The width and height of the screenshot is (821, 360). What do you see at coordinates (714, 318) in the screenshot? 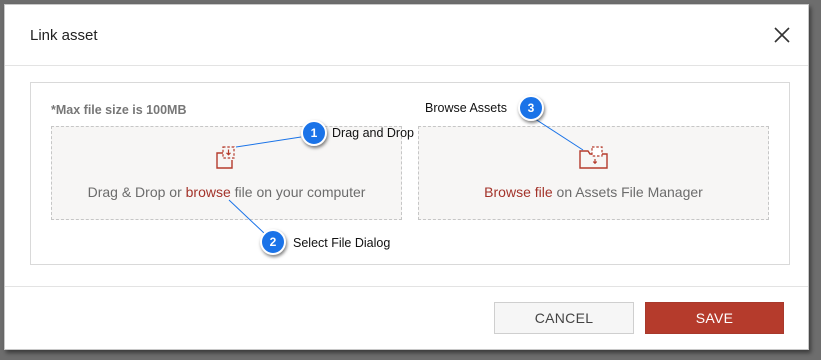
I see `save-button: SAVE` at bounding box center [714, 318].